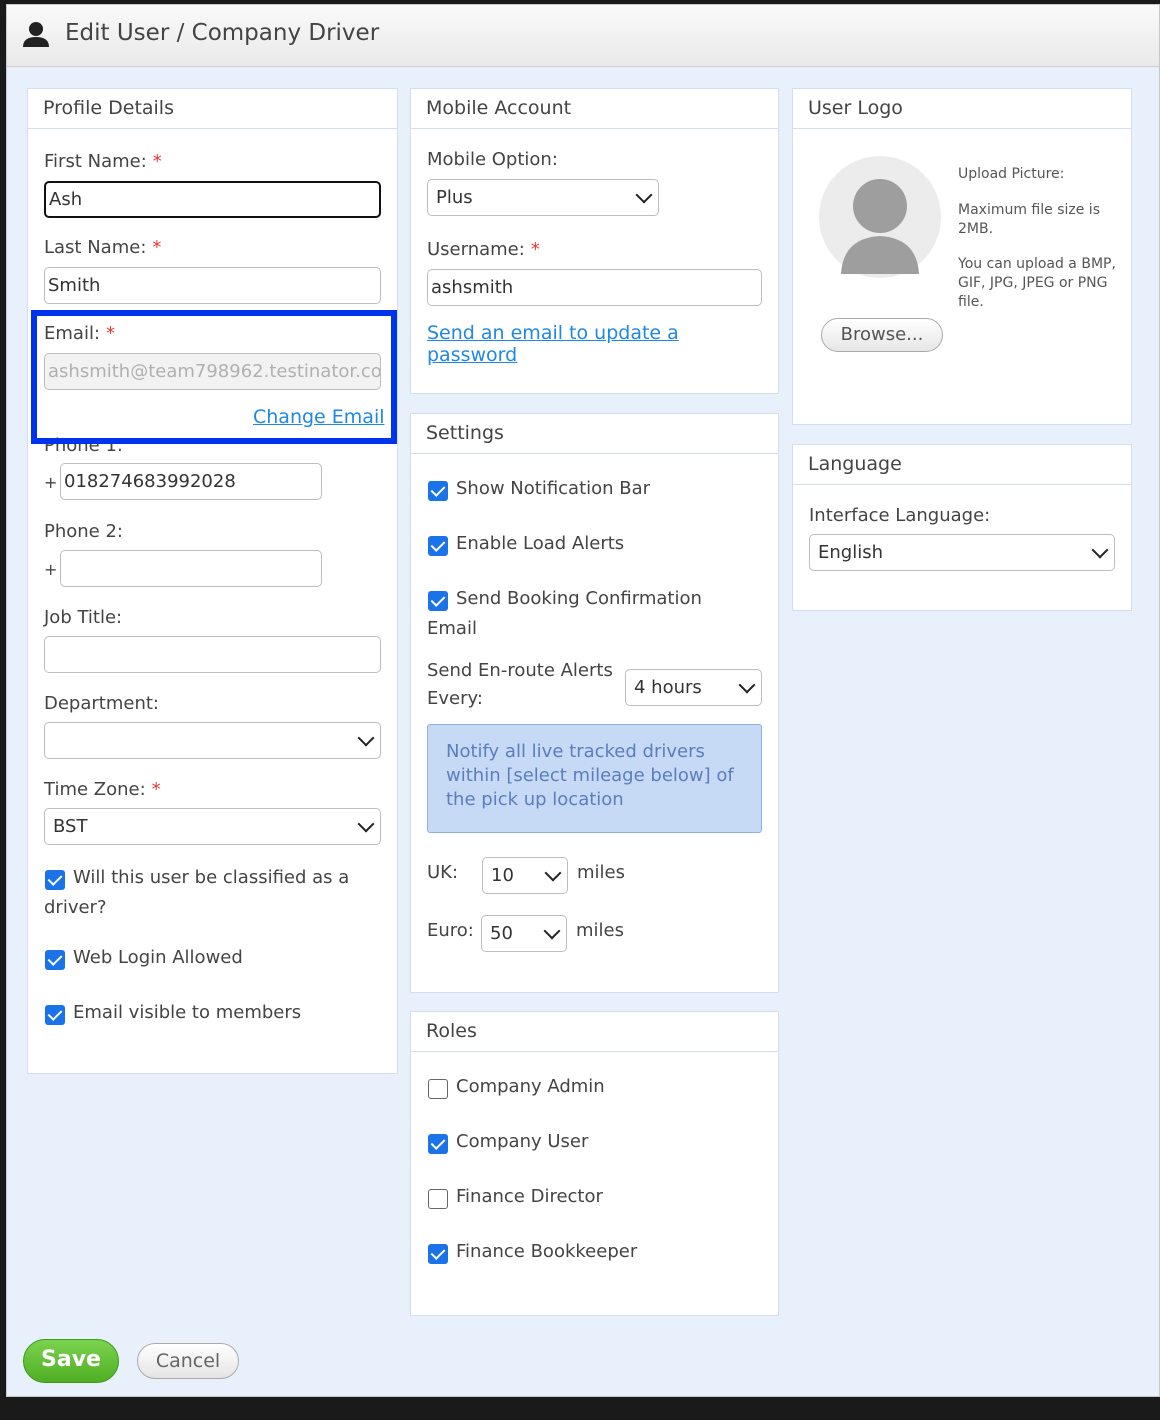 The height and width of the screenshot is (1420, 1160). What do you see at coordinates (103, 161) in the screenshot?
I see `first-name-label: First Name: *` at bounding box center [103, 161].